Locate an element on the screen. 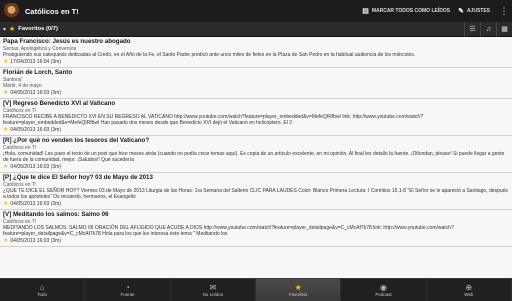 Image resolution: width=512 pixels, height=301 pixels. mark-read-icon: ▤ is located at coordinates (365, 11).